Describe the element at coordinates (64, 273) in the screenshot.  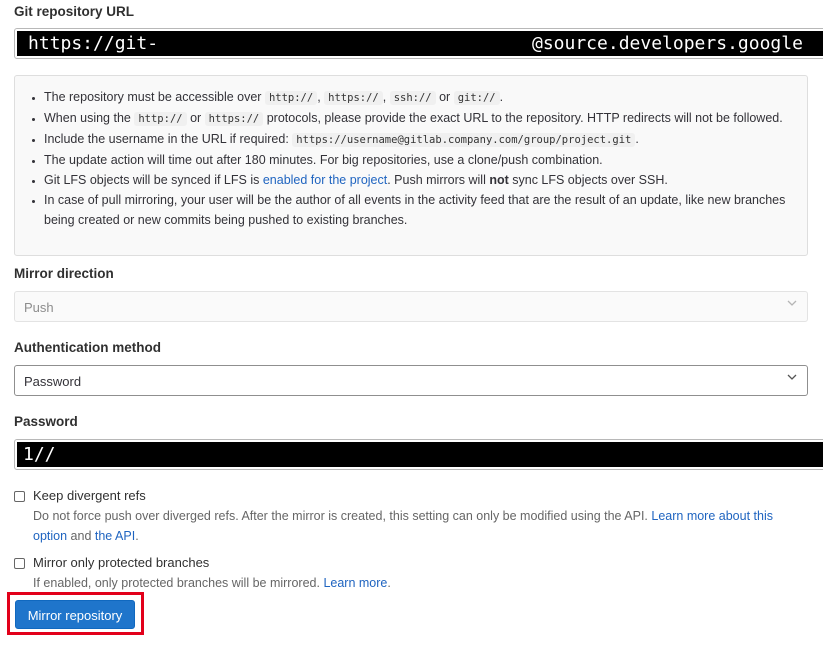
I see `mirror-direction-label: Mirror direction` at that location.